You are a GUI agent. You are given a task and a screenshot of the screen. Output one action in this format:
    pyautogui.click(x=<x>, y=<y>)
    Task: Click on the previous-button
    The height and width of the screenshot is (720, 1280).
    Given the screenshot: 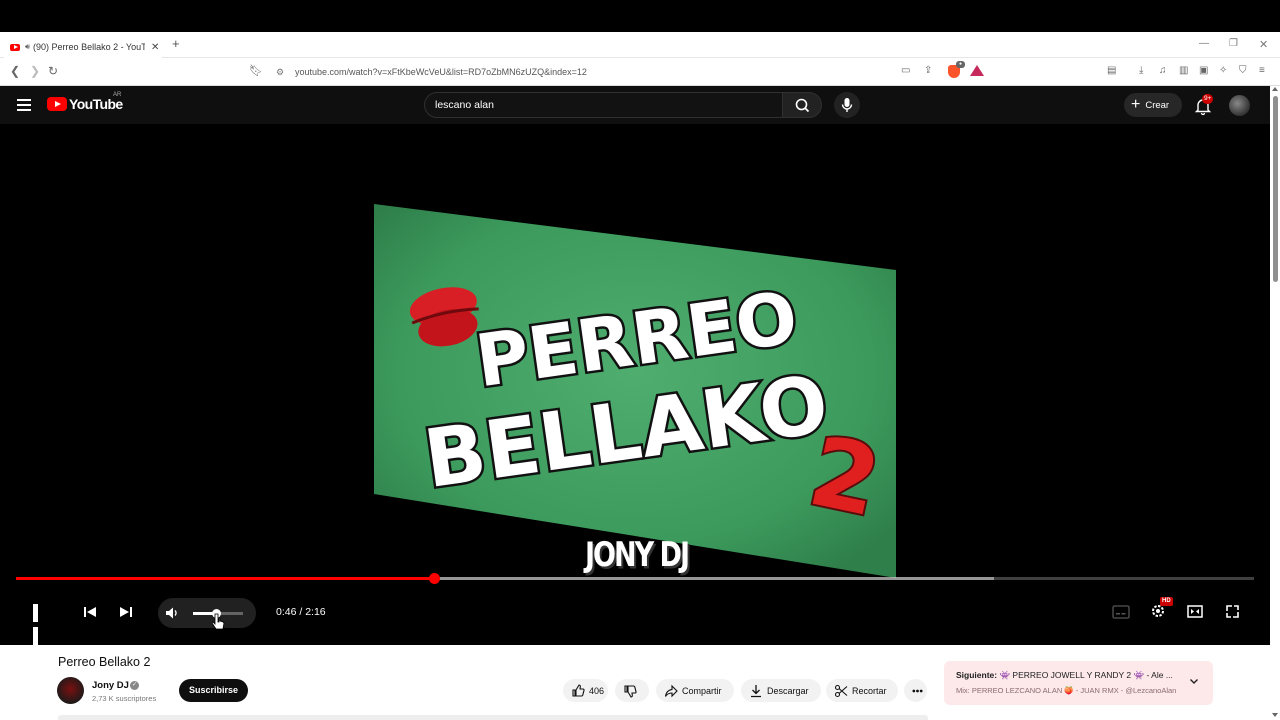 What is the action you would take?
    pyautogui.click(x=90, y=612)
    